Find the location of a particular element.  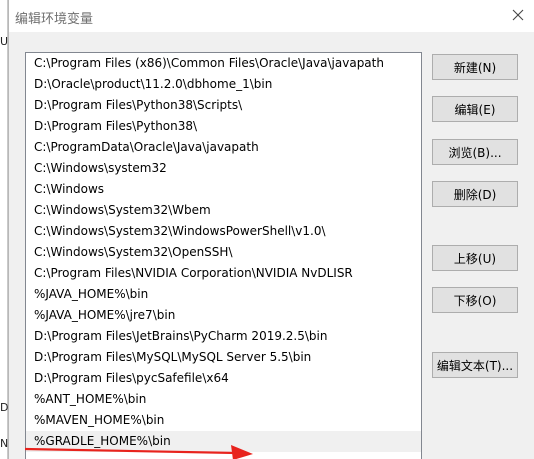

background-glyph: N is located at coordinates (4, 444).